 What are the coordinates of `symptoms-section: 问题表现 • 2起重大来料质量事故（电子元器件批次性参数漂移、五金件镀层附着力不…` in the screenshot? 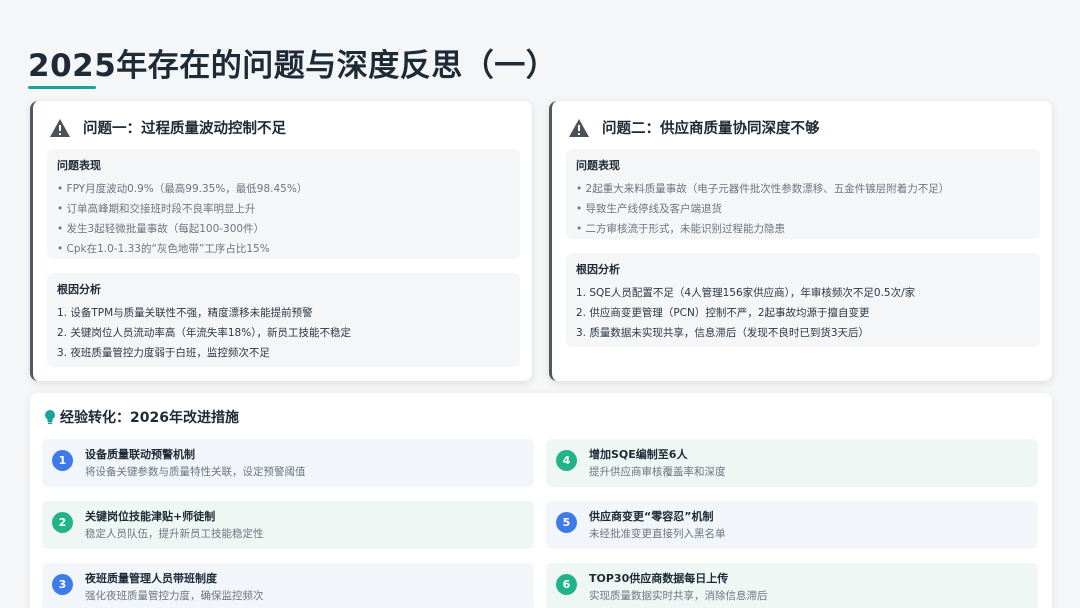 It's located at (803, 194).